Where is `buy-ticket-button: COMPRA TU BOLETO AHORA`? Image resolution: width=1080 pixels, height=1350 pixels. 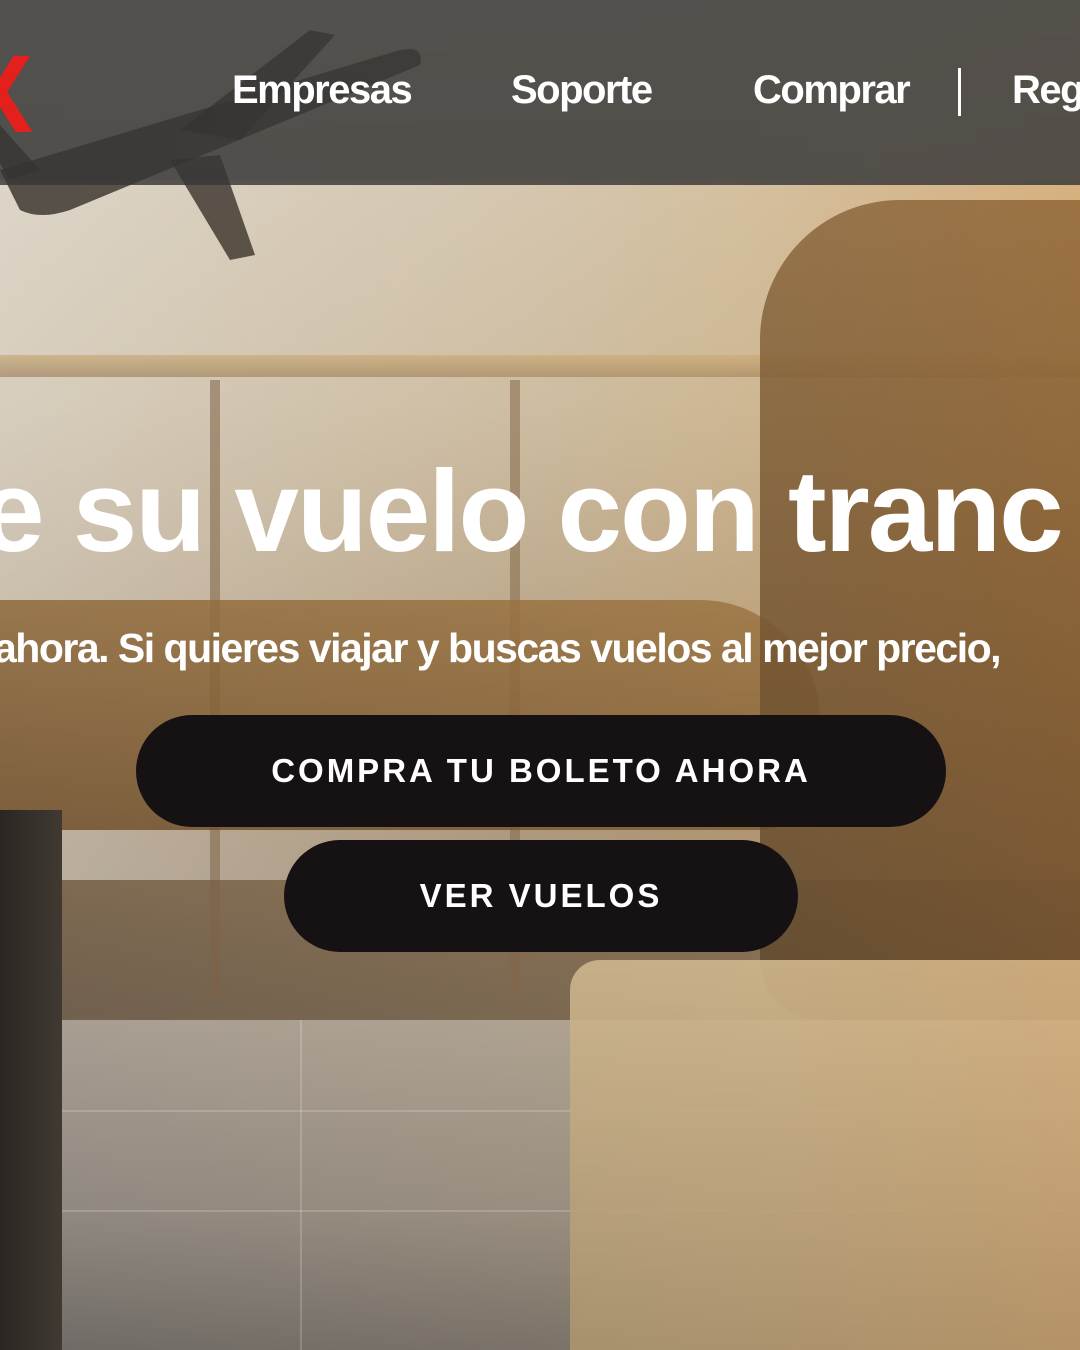
buy-ticket-button: COMPRA TU BOLETO AHORA is located at coordinates (541, 771).